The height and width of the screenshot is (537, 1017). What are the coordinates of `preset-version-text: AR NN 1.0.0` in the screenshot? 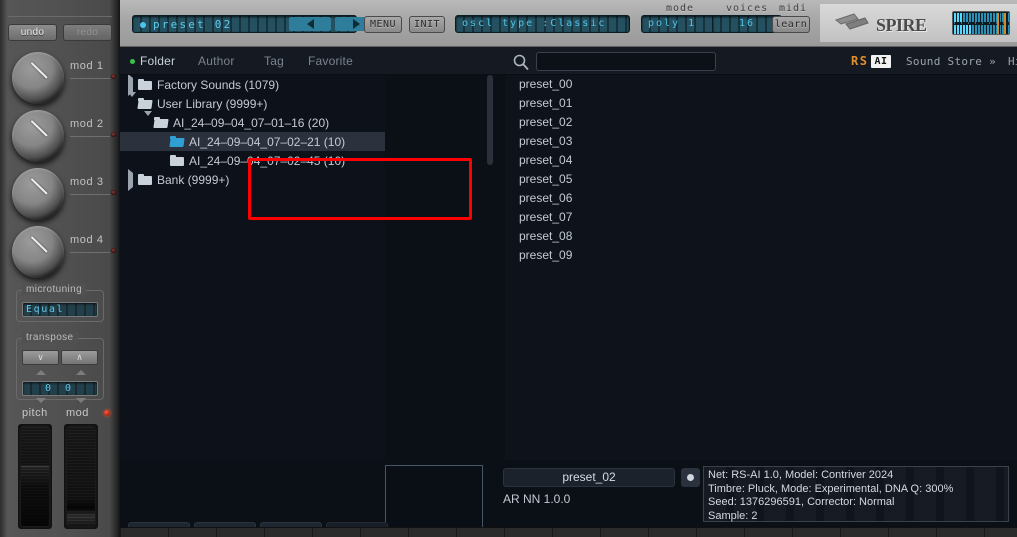 It's located at (537, 499).